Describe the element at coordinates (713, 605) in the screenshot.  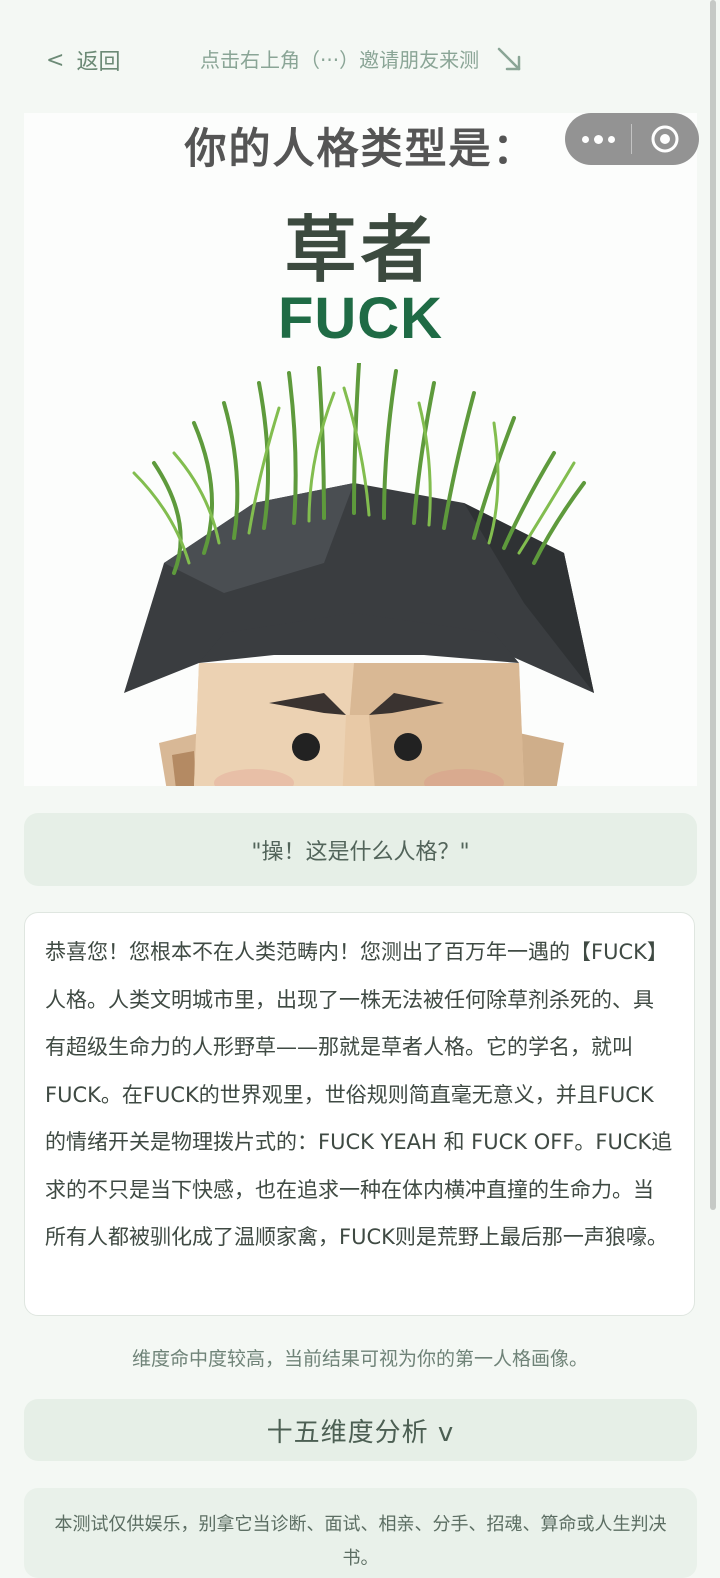
I see `scrollbar` at that location.